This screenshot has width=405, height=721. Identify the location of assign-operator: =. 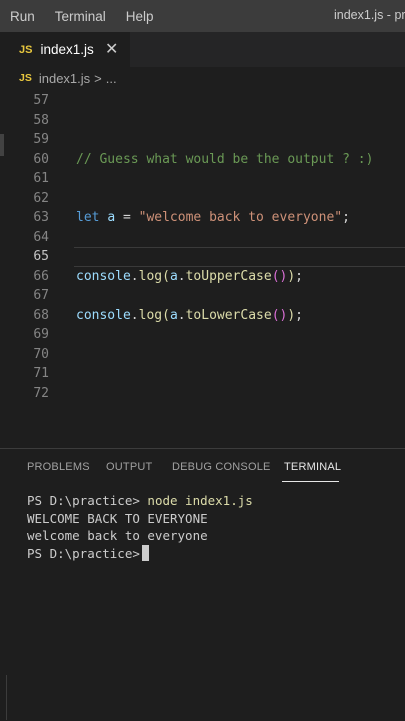
(127, 218).